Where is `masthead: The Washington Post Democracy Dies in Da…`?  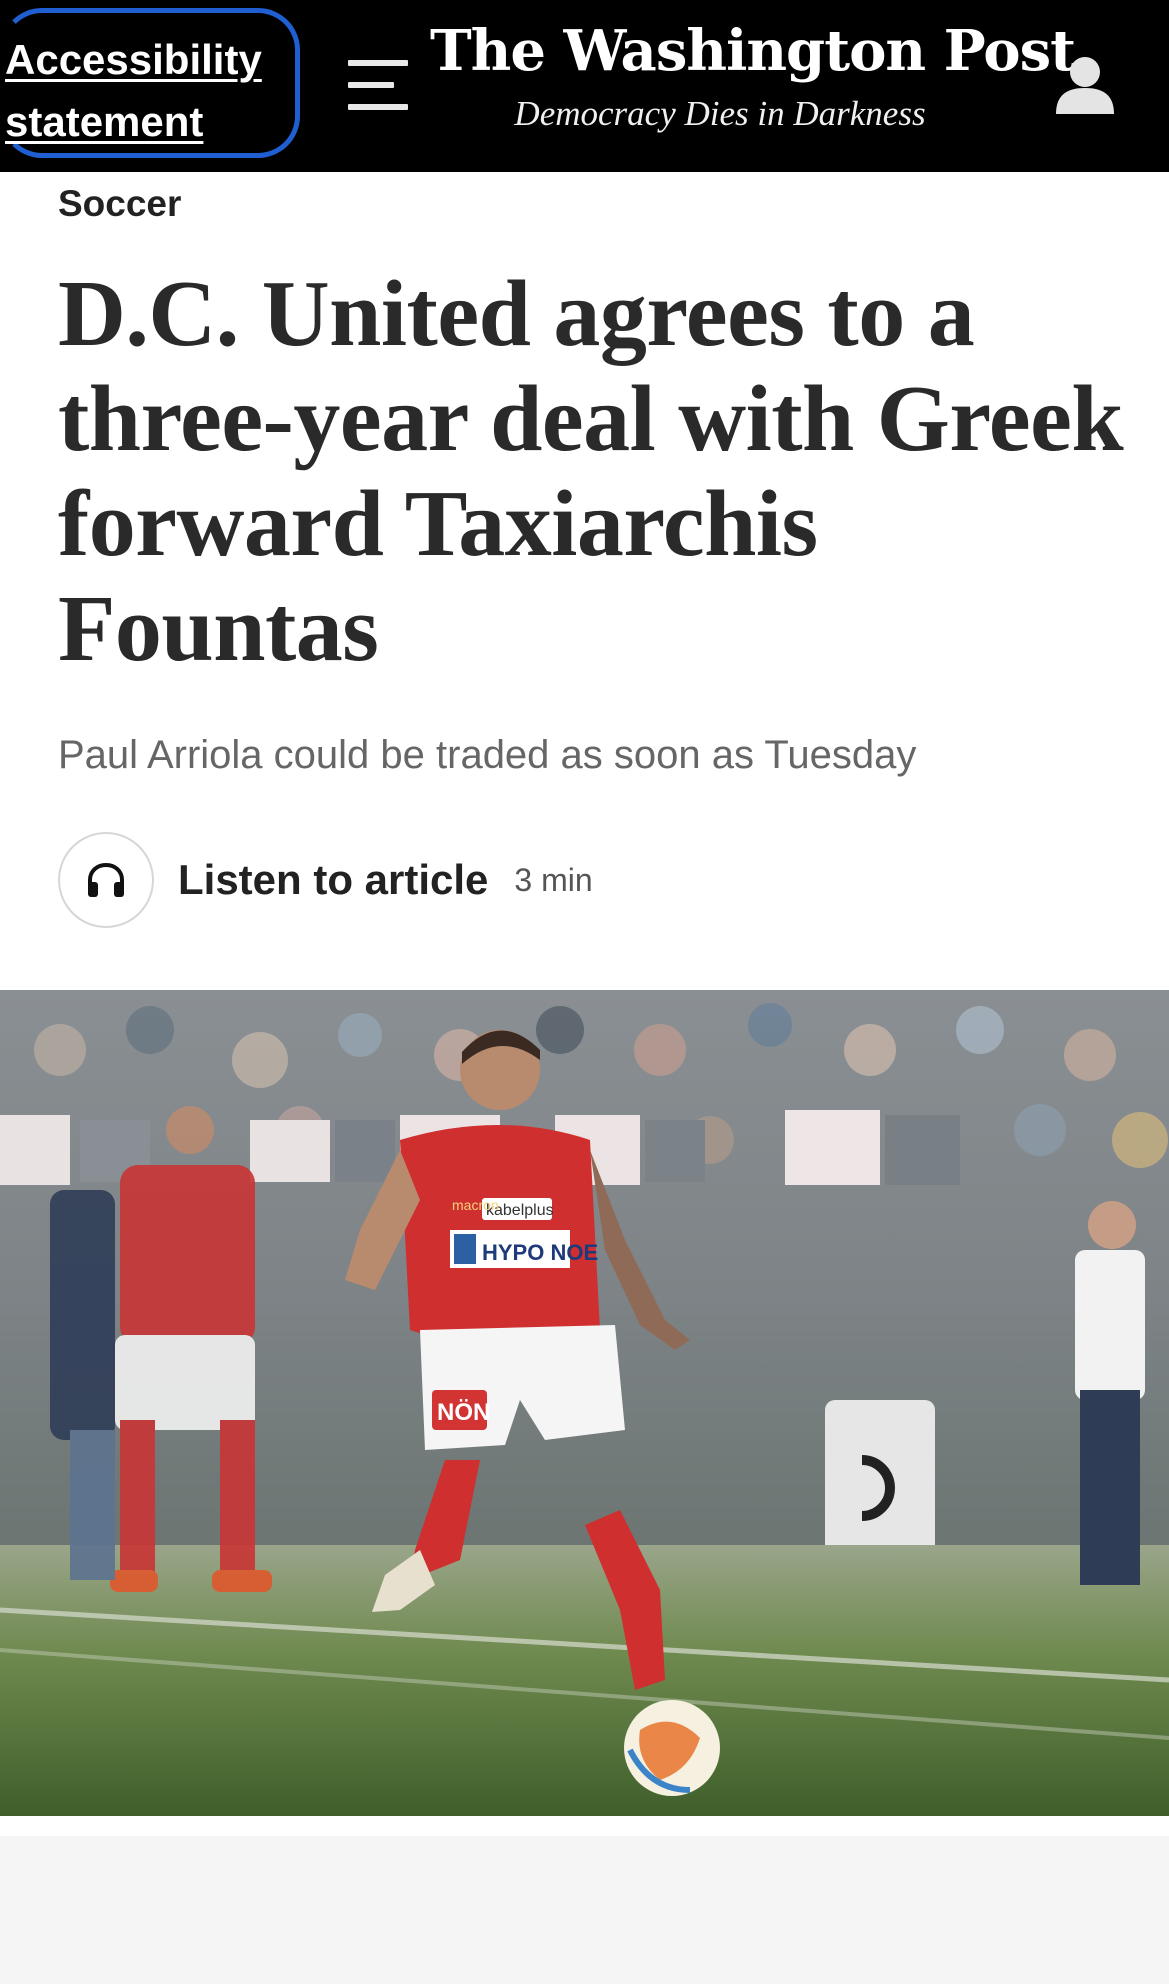 masthead: The Washington Post Democracy Dies in Da… is located at coordinates (753, 73).